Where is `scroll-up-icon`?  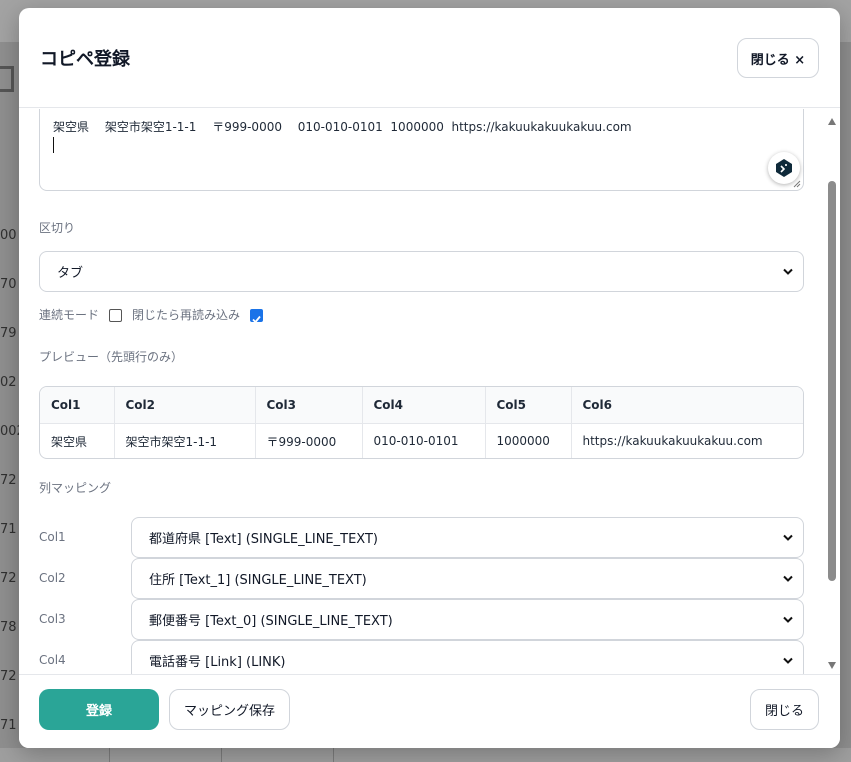
scroll-up-icon is located at coordinates (832, 121).